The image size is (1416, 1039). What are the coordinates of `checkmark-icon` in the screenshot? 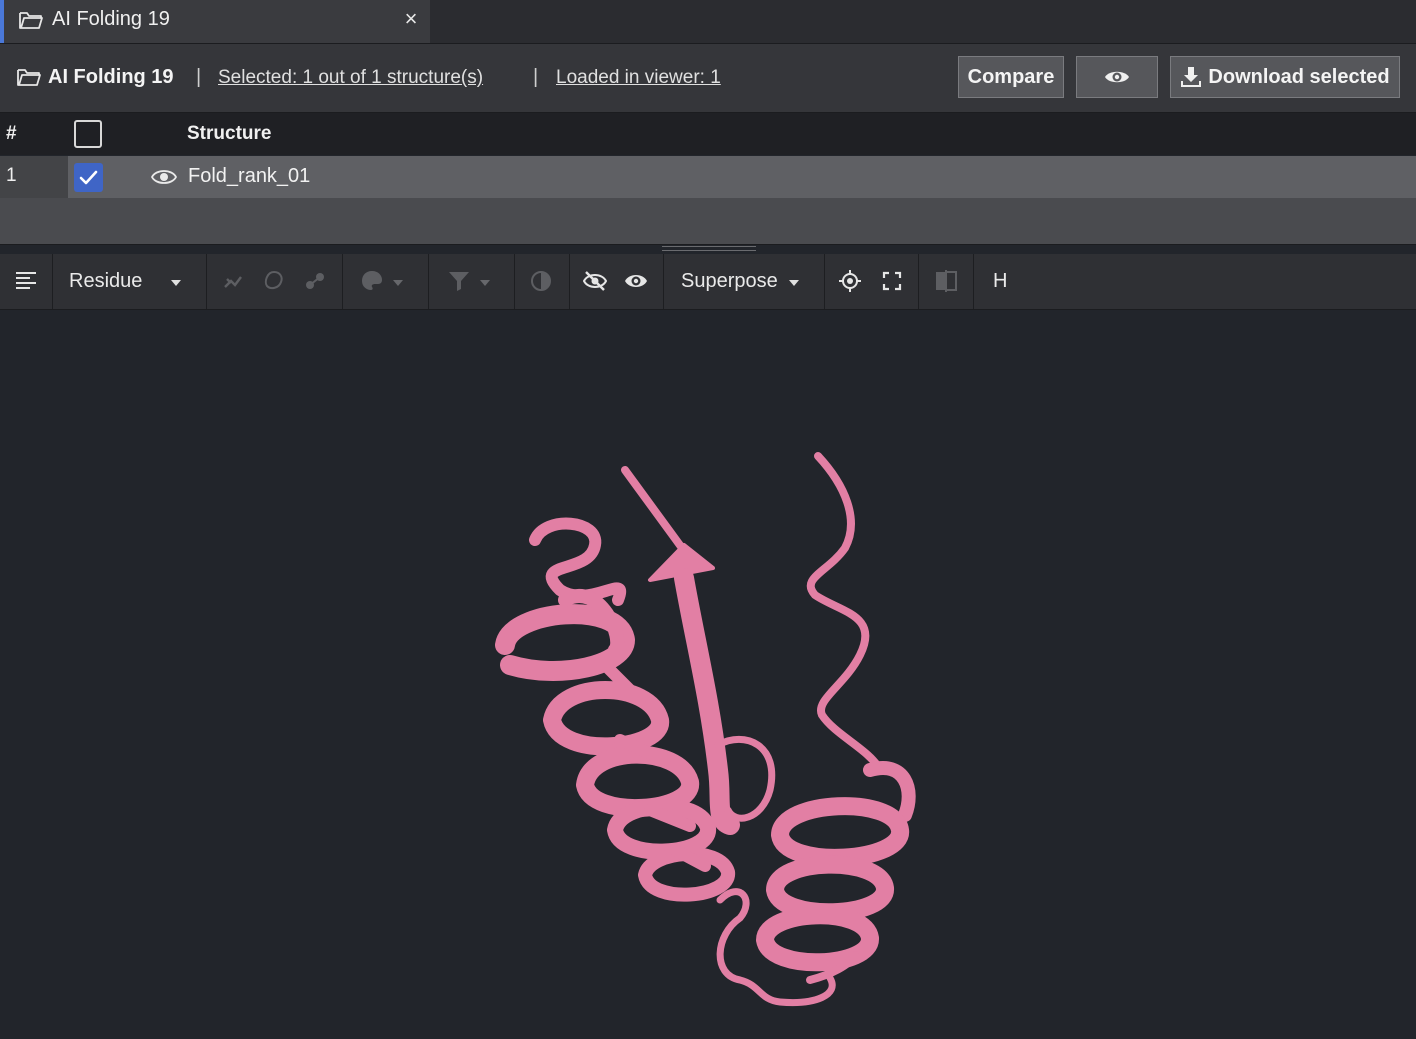 It's located at (88, 177).